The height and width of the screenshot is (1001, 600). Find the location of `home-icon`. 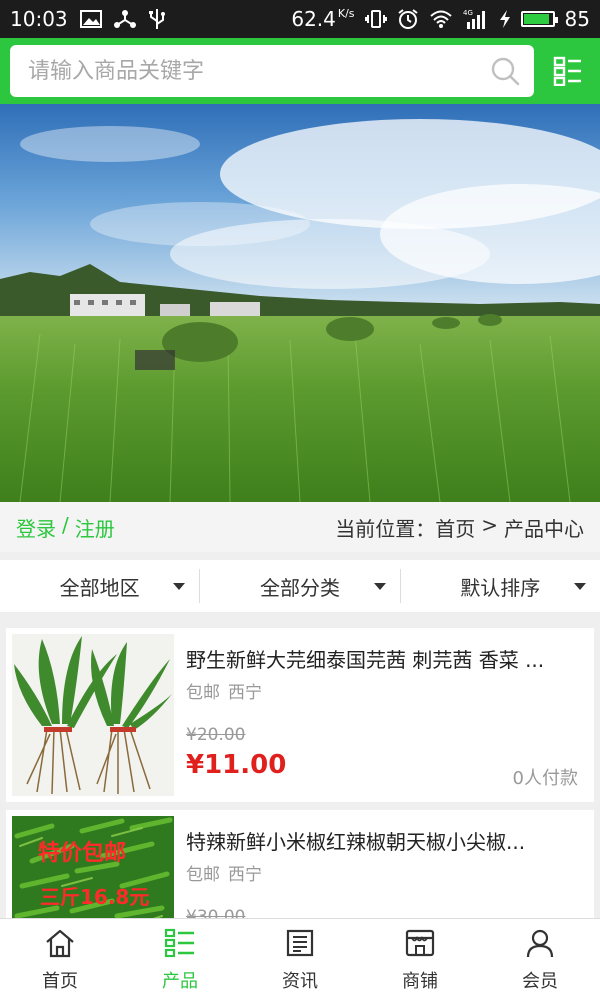

home-icon is located at coordinates (60, 945).